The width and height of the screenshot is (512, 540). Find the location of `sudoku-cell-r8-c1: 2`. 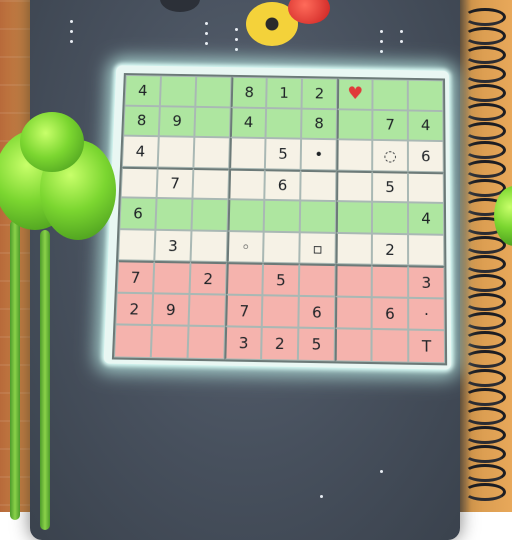

sudoku-cell-r8-c1: 2 is located at coordinates (134, 309).